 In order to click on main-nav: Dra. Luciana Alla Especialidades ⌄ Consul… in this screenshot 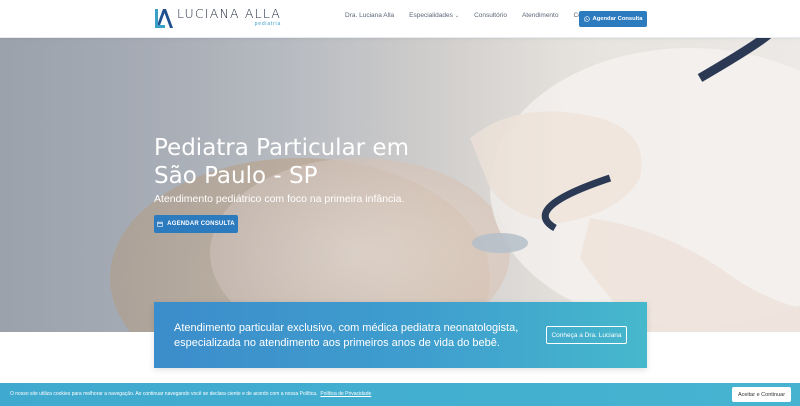, I will do `click(478, 15)`.